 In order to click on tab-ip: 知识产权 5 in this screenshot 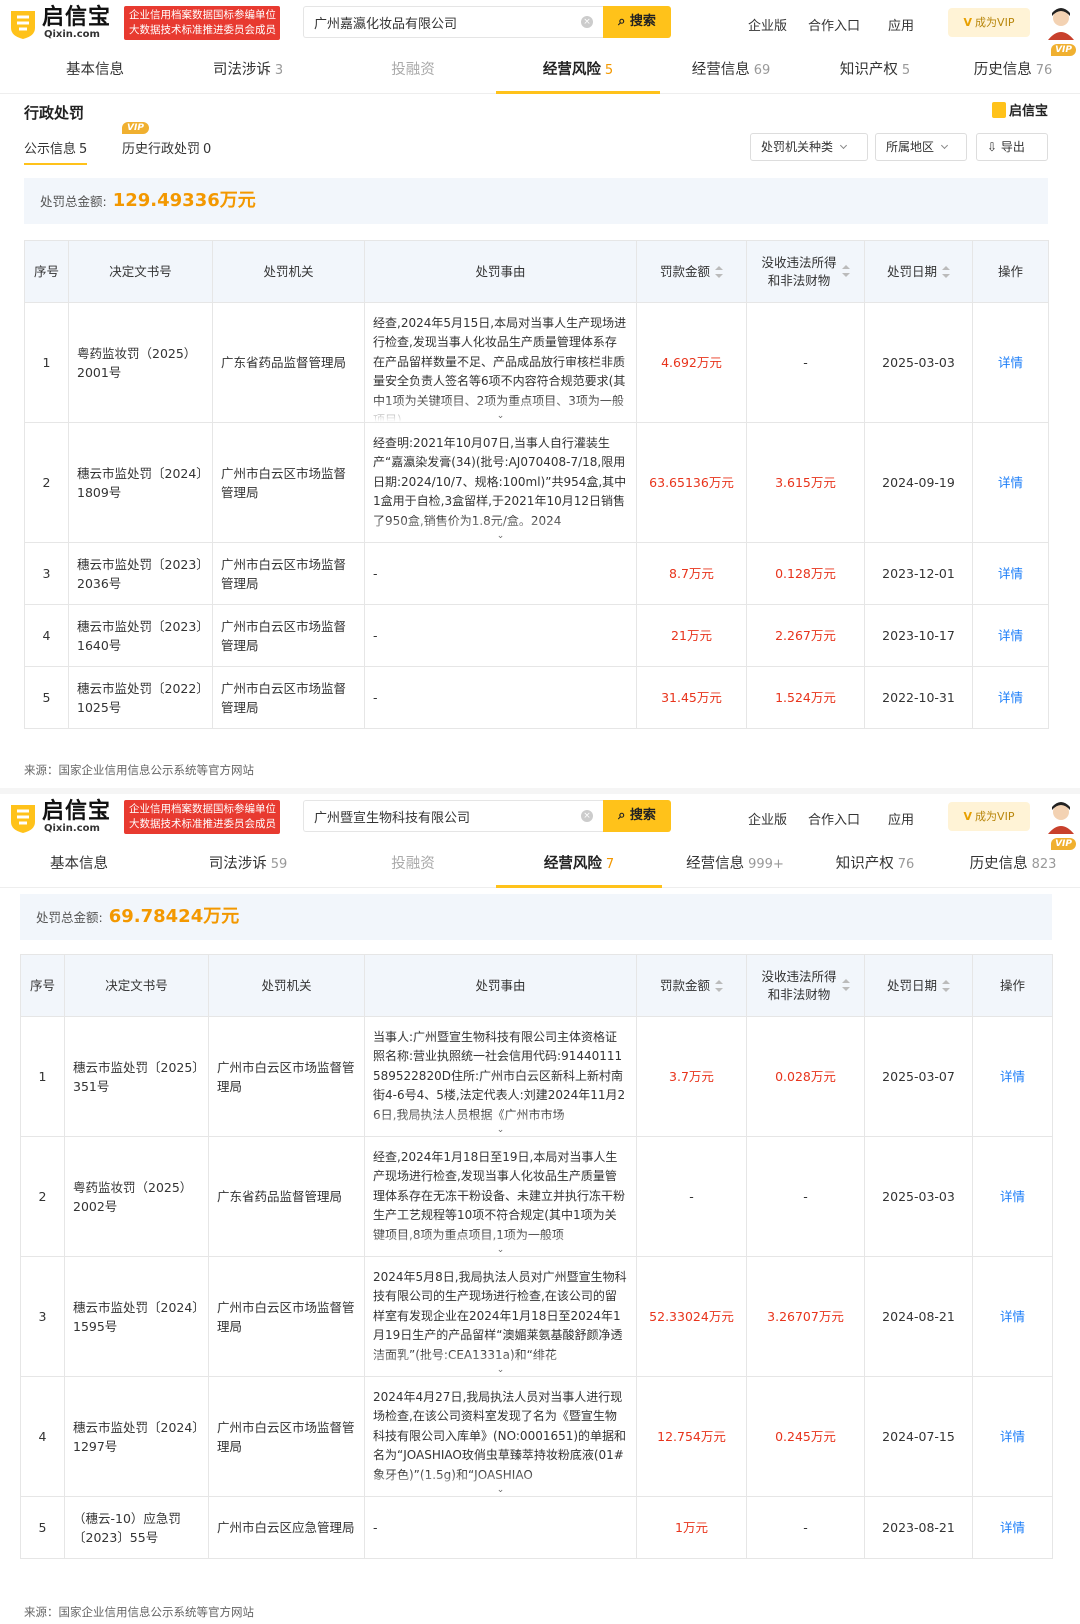, I will do `click(875, 70)`.